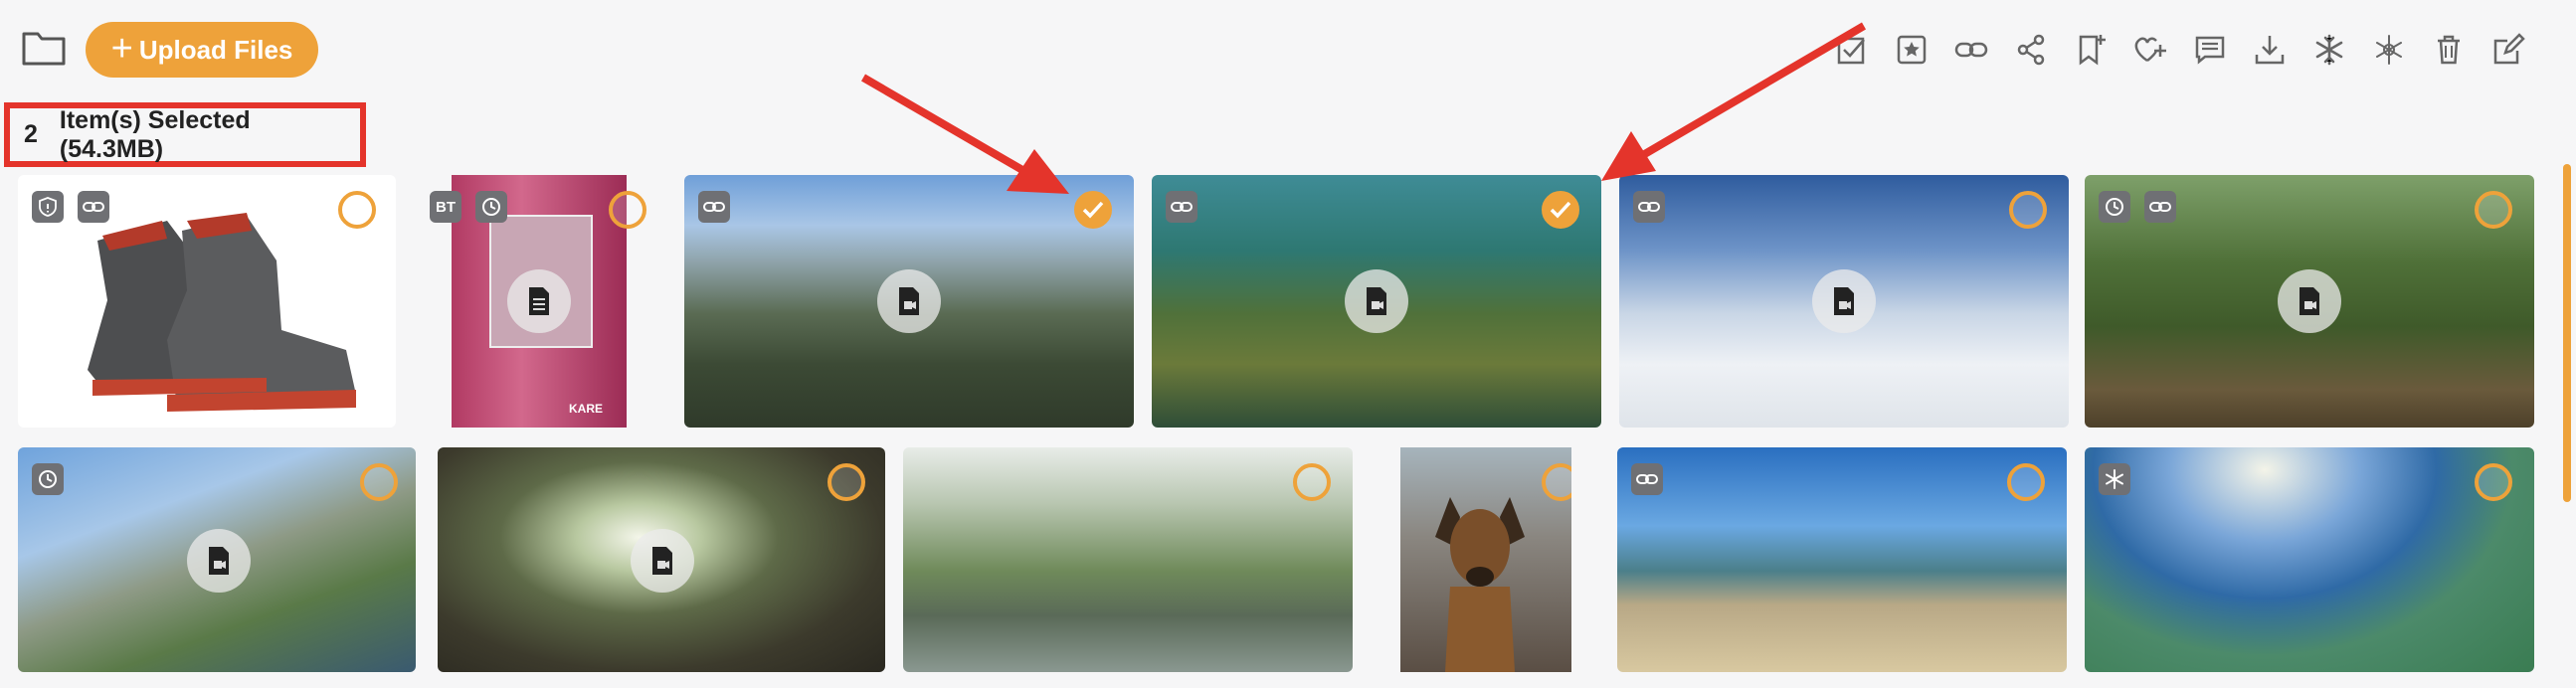 This screenshot has width=2576, height=688. What do you see at coordinates (964, 134) in the screenshot?
I see `arrow-to-first-selection` at bounding box center [964, 134].